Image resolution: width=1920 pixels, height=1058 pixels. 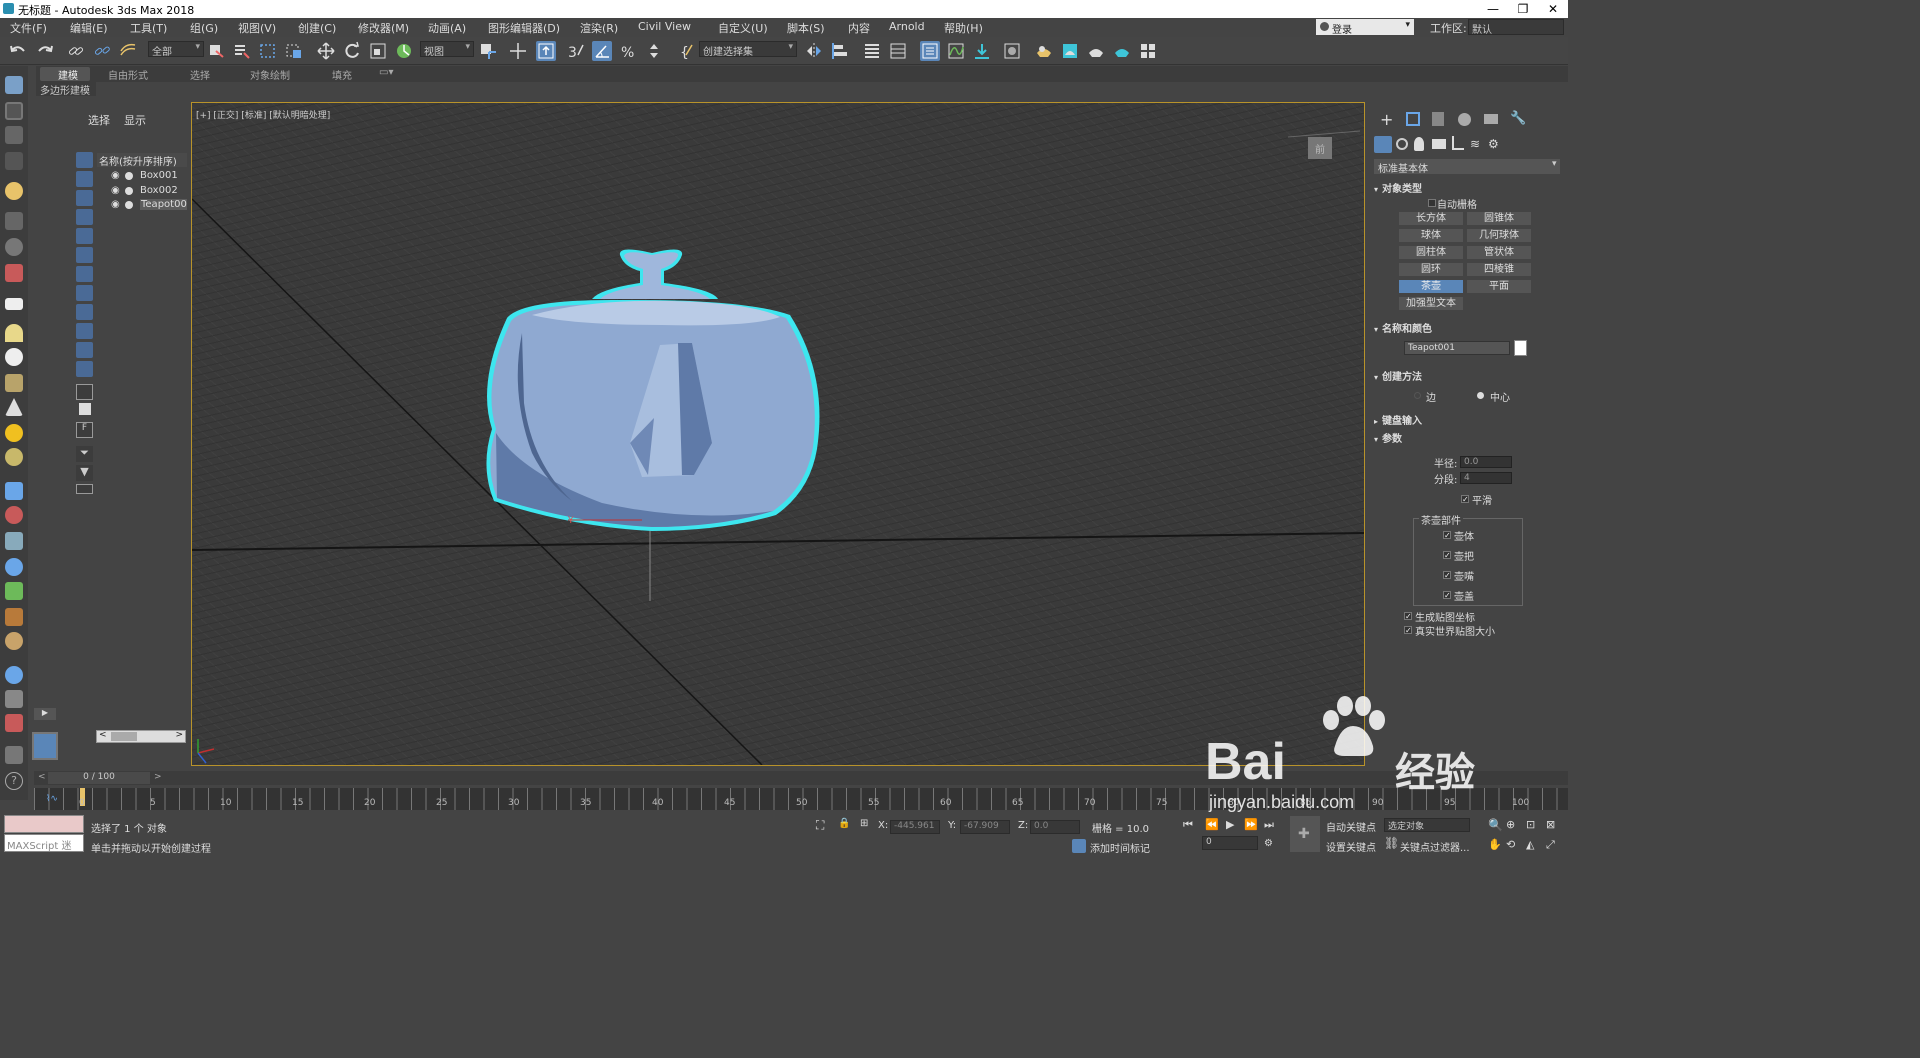 What do you see at coordinates (447, 28) in the screenshot?
I see `menu-animation: 动画(A)` at bounding box center [447, 28].